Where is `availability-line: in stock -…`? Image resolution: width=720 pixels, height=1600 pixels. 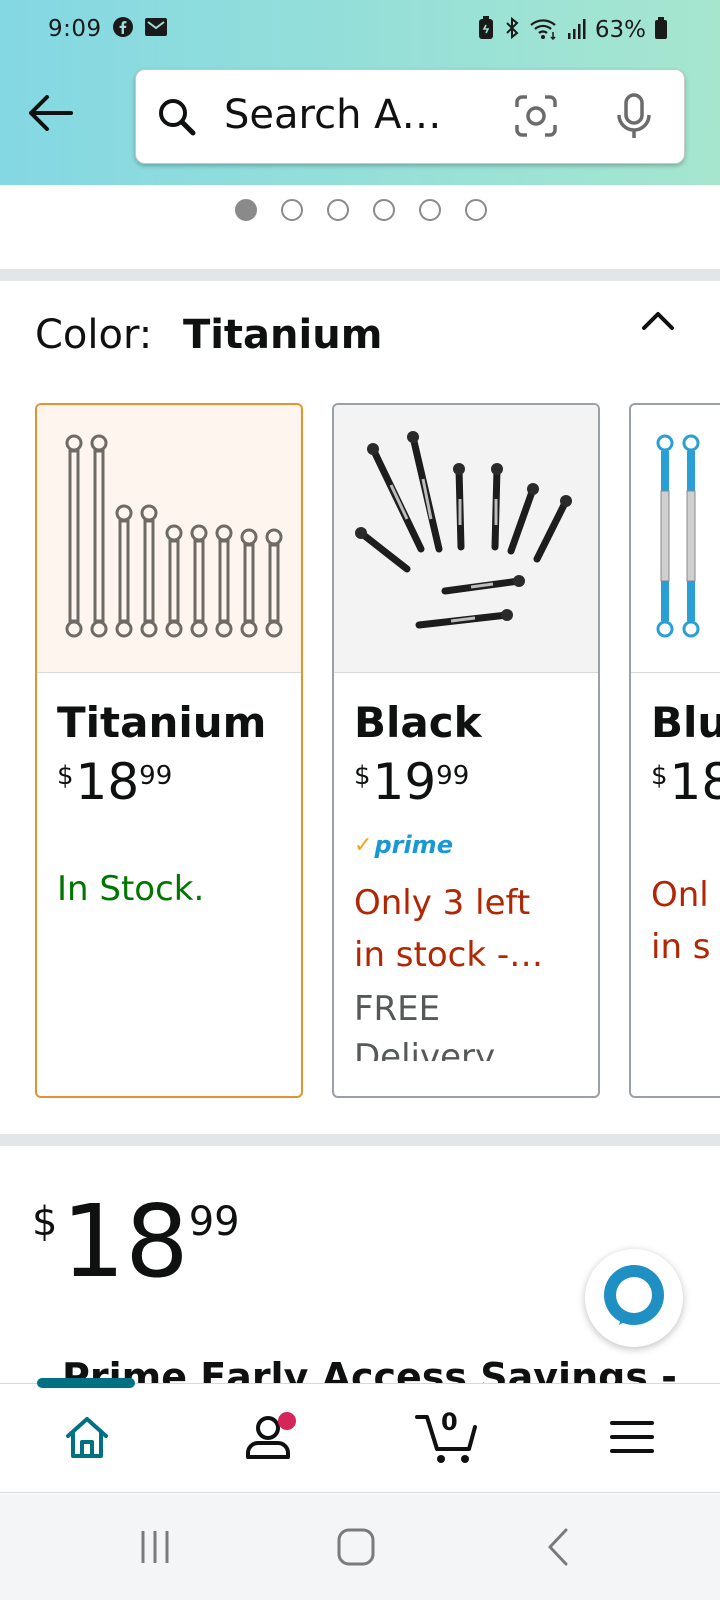 availability-line: in stock -… is located at coordinates (449, 955).